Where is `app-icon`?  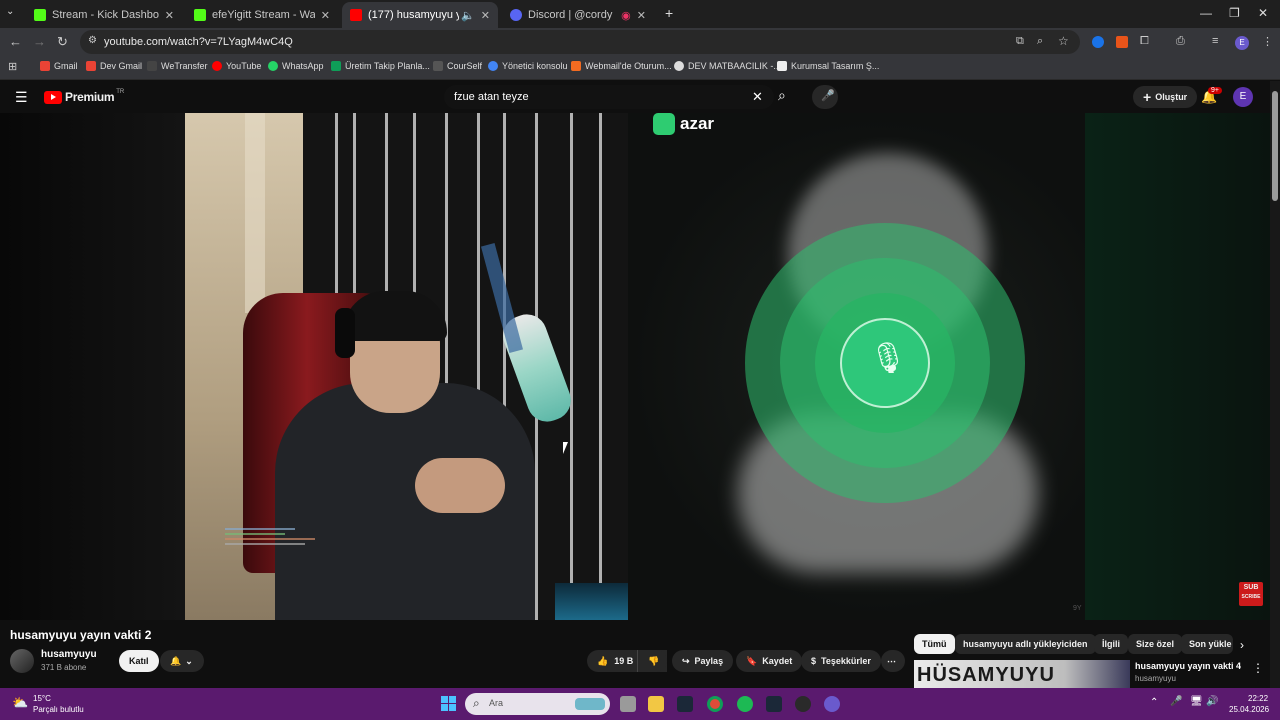 app-icon is located at coordinates (832, 704).